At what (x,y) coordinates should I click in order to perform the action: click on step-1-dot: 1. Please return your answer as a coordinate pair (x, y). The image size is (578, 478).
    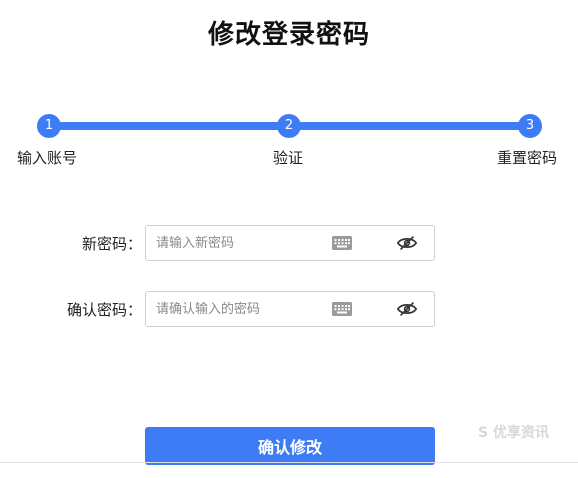
    Looking at the image, I should click on (49, 126).